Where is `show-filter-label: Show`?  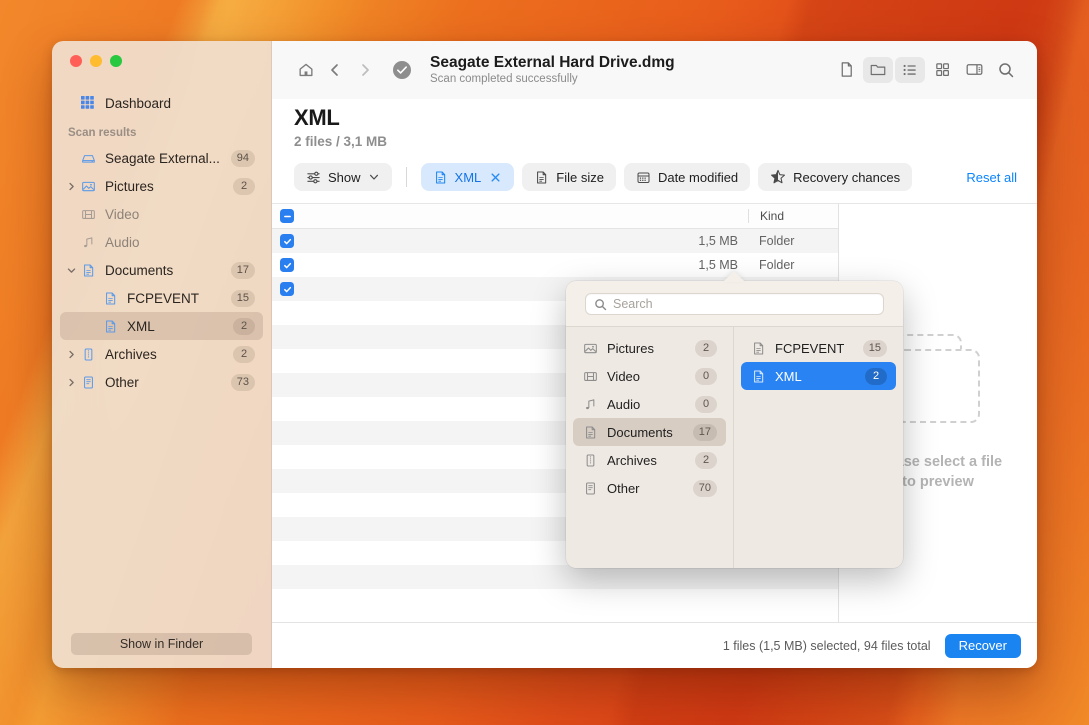
show-filter-label: Show is located at coordinates (344, 177).